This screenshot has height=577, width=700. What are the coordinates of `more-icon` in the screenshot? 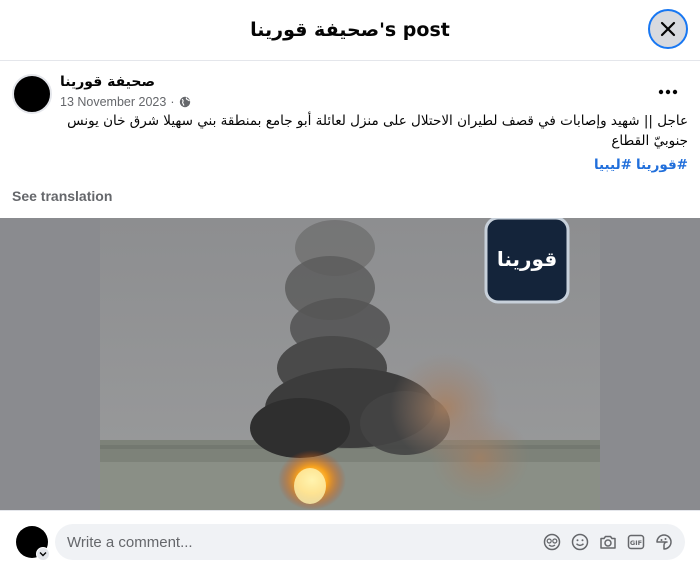 It's located at (668, 92).